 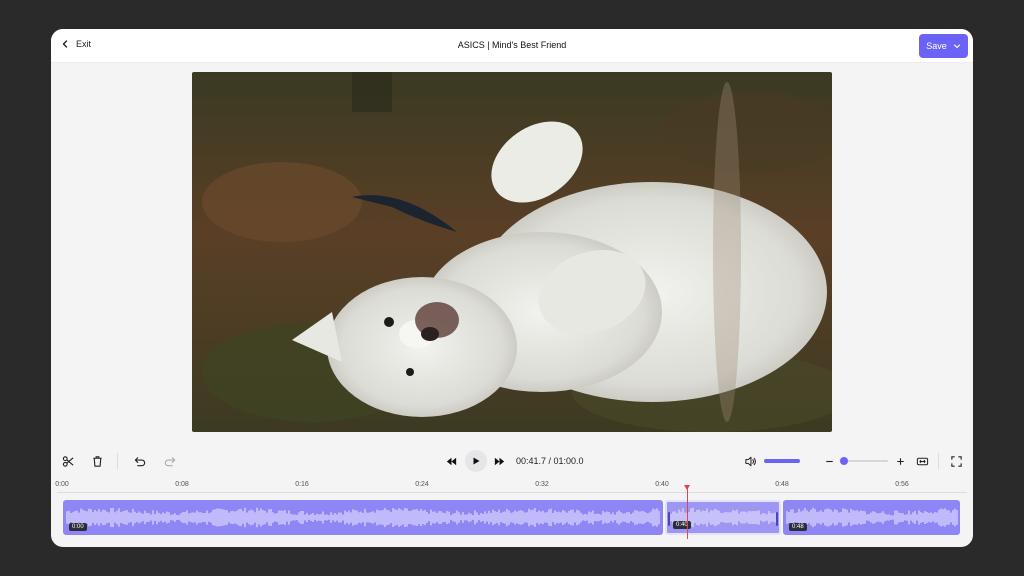 I want to click on ruler-baseline, so click(x=512, y=492).